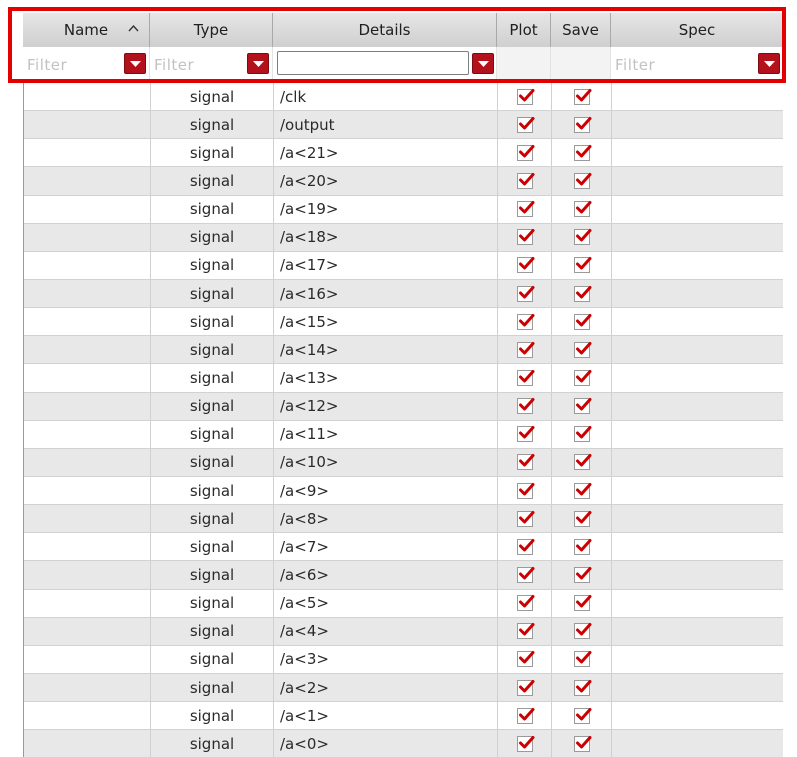  Describe the element at coordinates (135, 63) in the screenshot. I see `name-filter-dropdown-button` at that location.